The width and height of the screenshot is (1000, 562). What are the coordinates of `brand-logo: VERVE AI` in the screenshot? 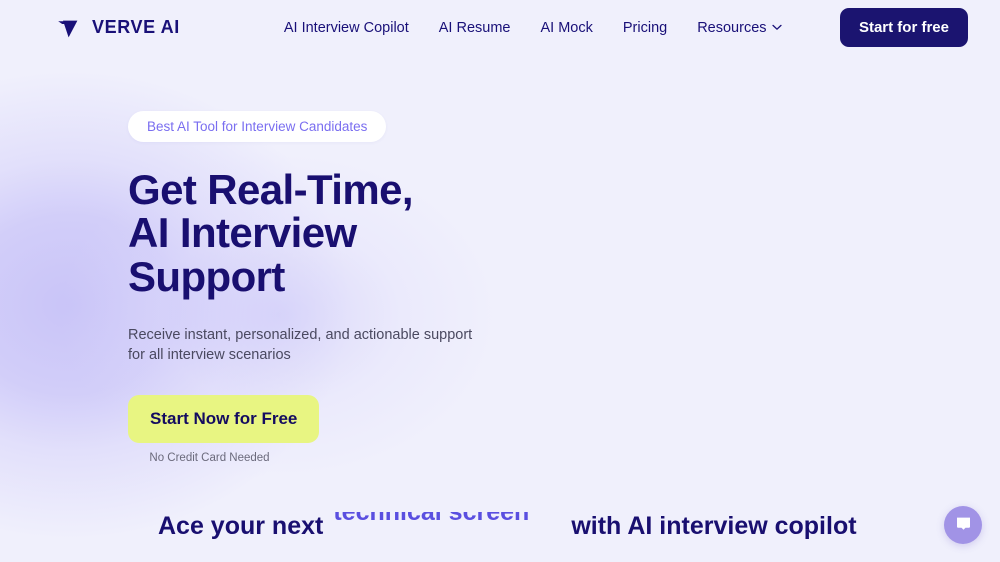 It's located at (118, 28).